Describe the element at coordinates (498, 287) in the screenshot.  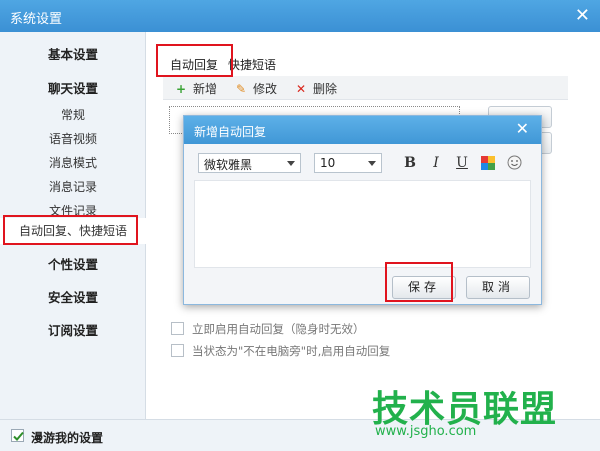
I see `cancel-button: 取消` at that location.